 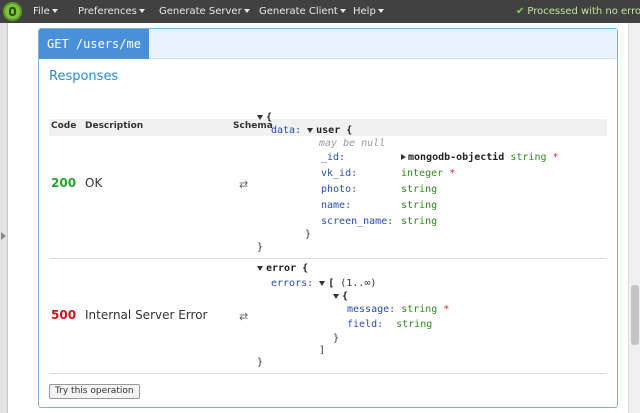 What do you see at coordinates (398, 309) in the screenshot?
I see `schema-field-message: message: string *` at bounding box center [398, 309].